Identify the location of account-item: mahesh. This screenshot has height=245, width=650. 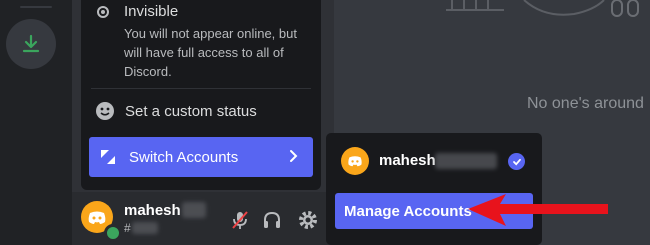
(436, 161).